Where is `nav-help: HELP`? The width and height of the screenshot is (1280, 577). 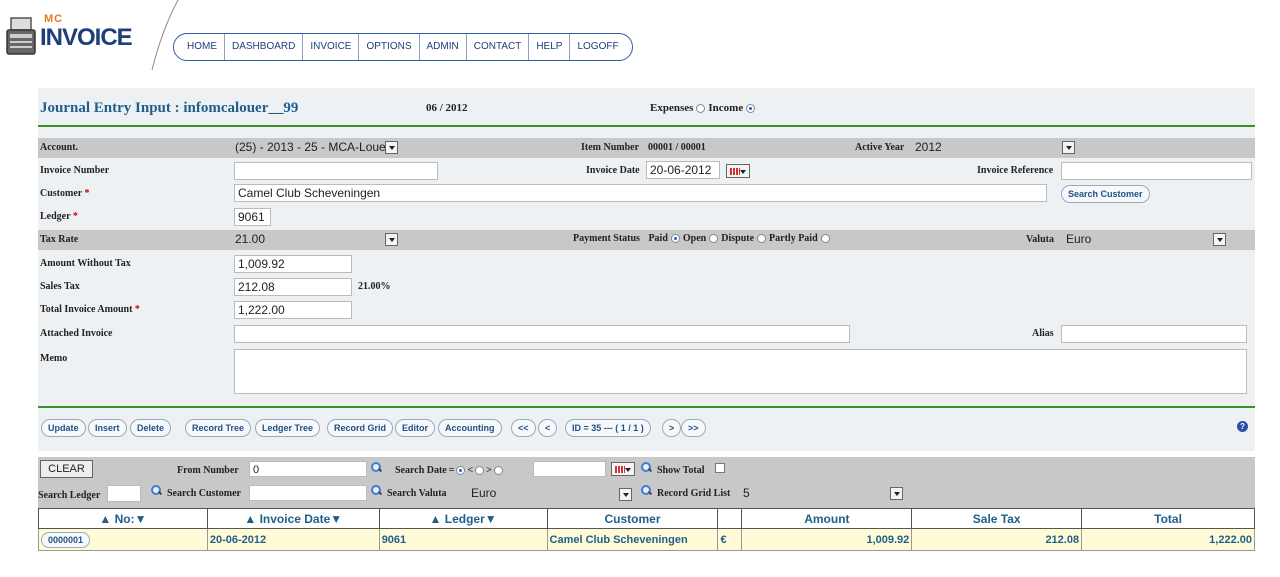
nav-help: HELP is located at coordinates (550, 47).